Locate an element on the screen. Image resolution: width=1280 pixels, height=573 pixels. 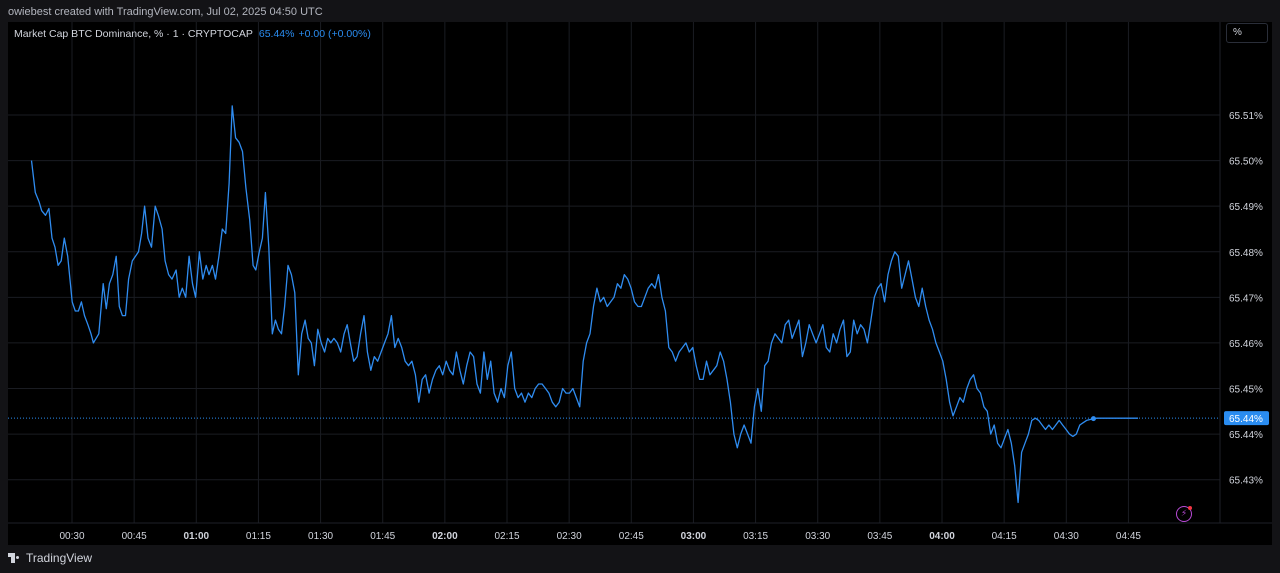
x-tick-label: 02:15 is located at coordinates (506, 536).